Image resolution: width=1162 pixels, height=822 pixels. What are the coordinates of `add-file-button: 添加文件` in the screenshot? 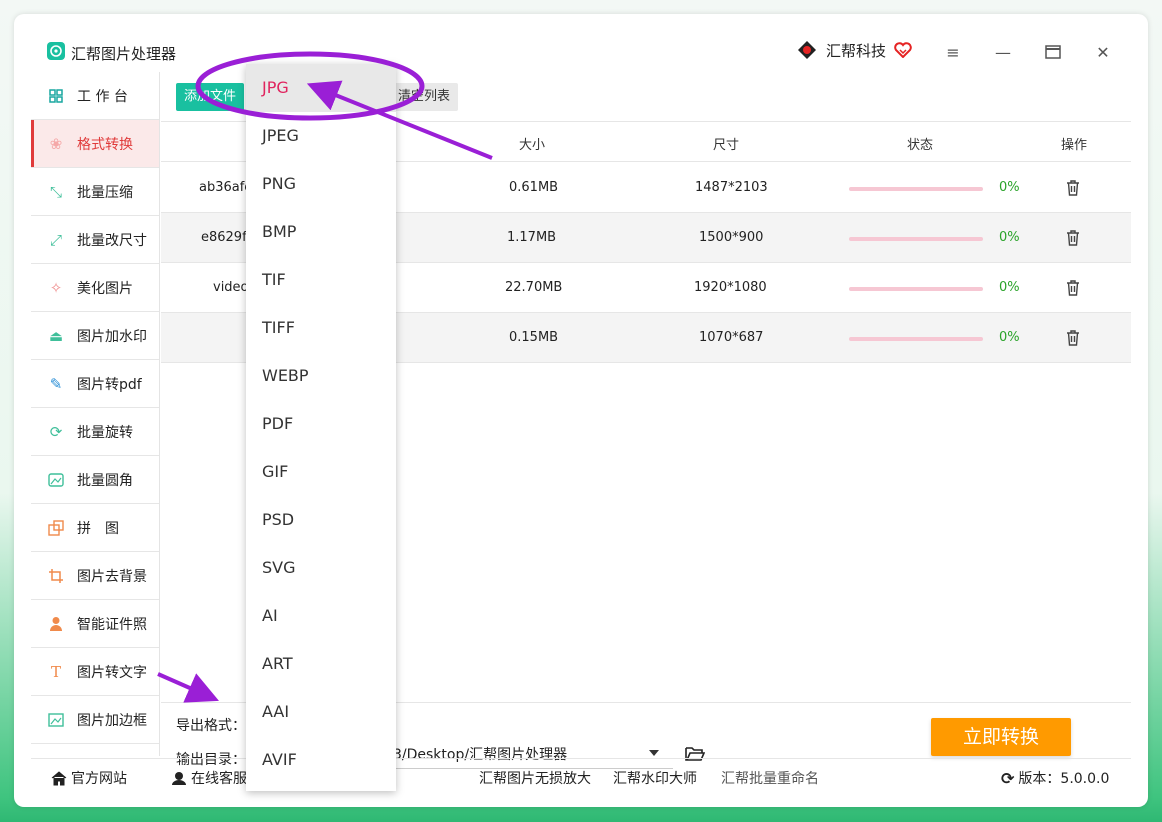 It's located at (210, 97).